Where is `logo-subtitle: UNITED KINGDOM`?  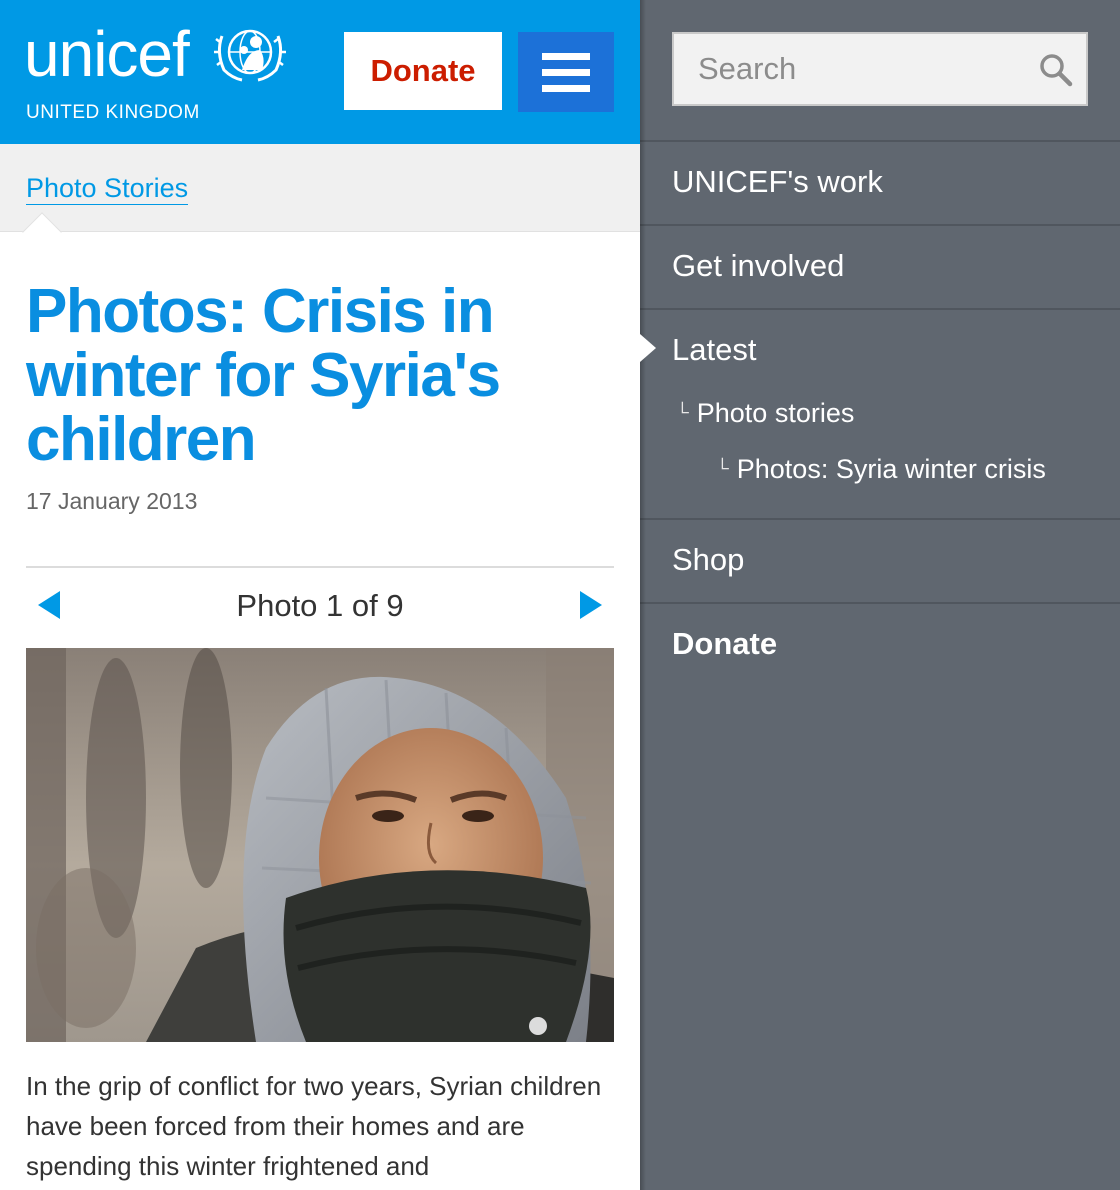 logo-subtitle: UNITED KINGDOM is located at coordinates (113, 112).